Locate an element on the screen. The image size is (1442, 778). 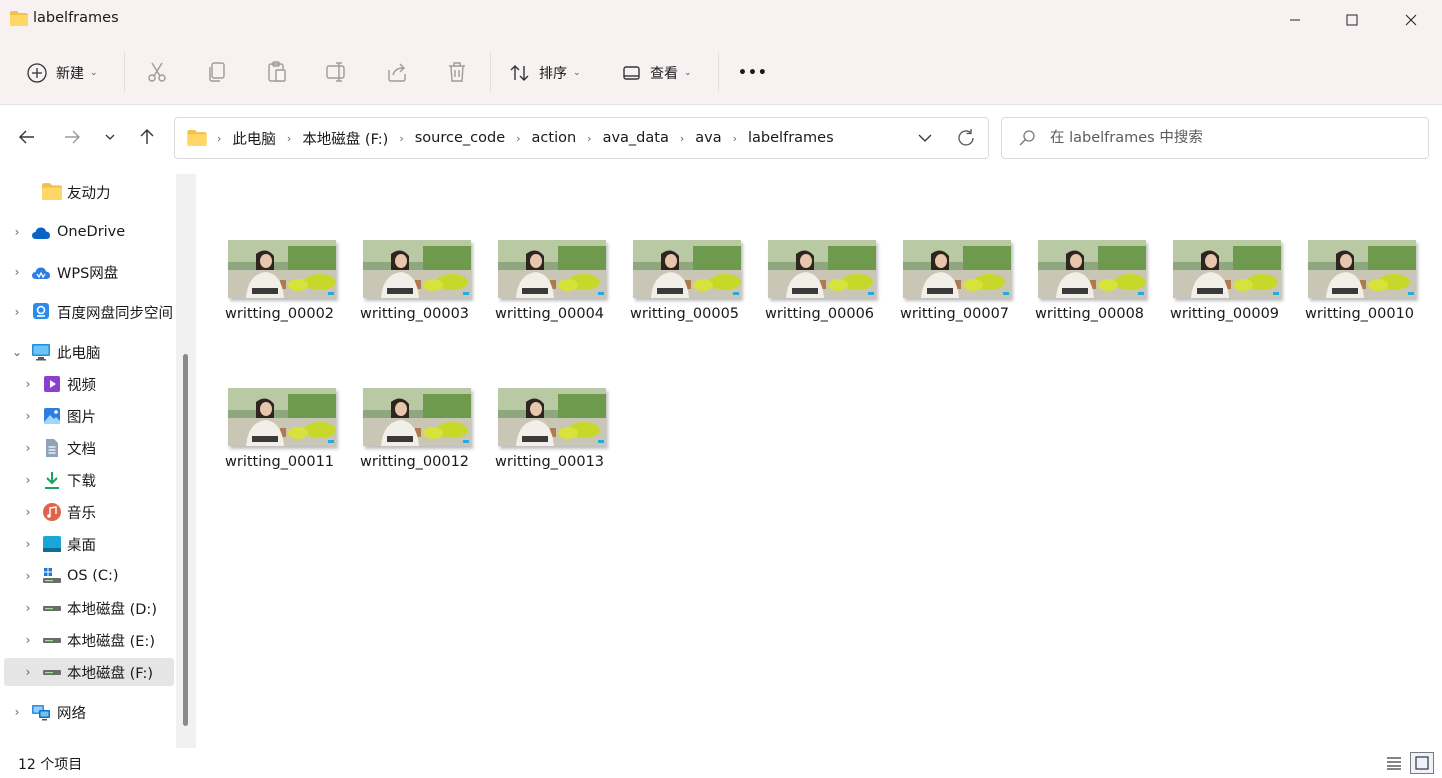
folder-icon is located at coordinates (197, 138).